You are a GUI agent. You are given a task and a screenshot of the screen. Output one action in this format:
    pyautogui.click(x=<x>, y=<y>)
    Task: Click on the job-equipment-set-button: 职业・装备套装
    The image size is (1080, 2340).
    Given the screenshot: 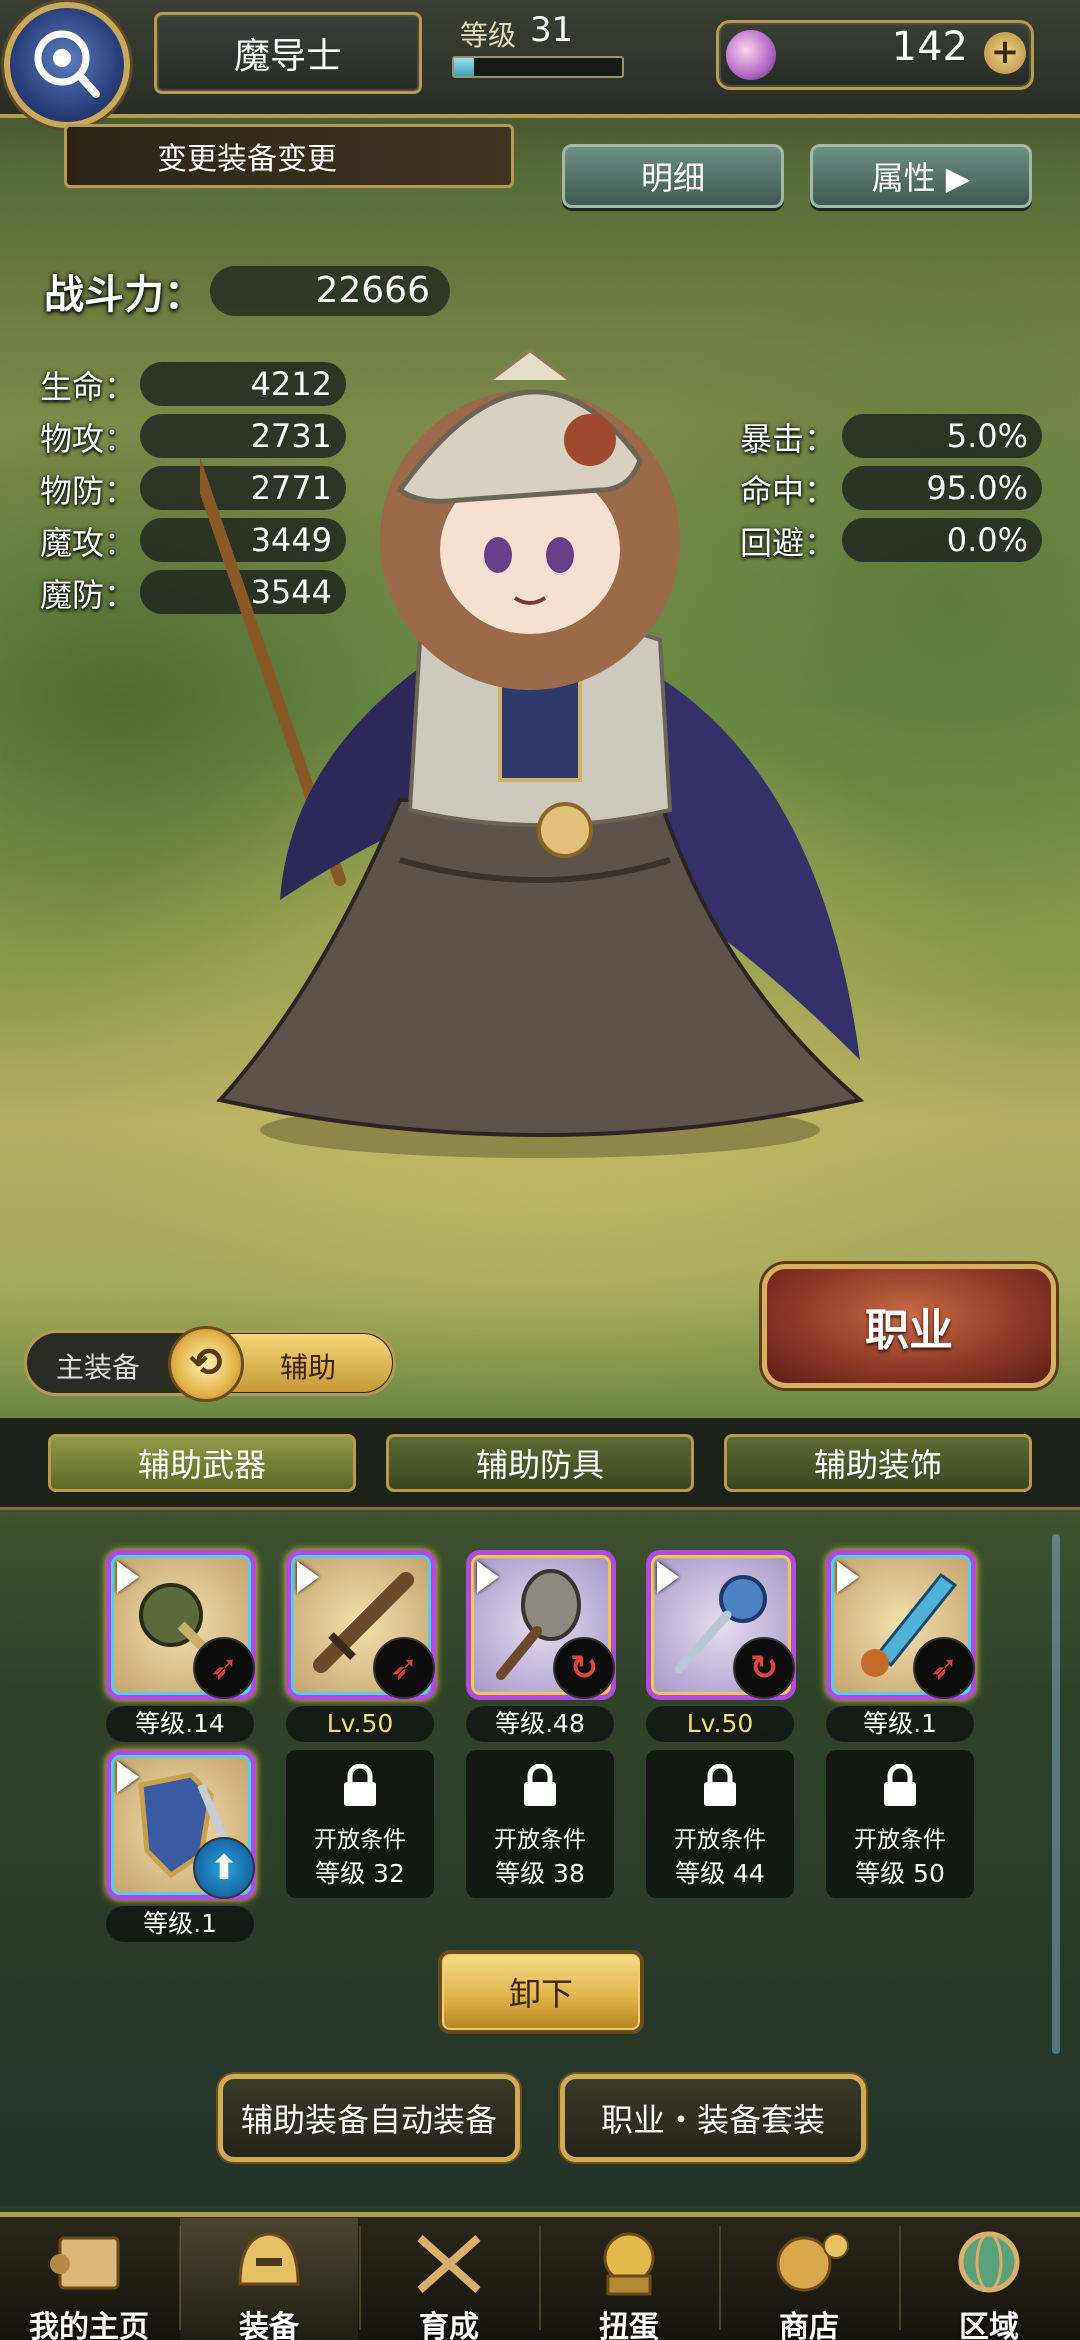 What is the action you would take?
    pyautogui.click(x=713, y=2118)
    